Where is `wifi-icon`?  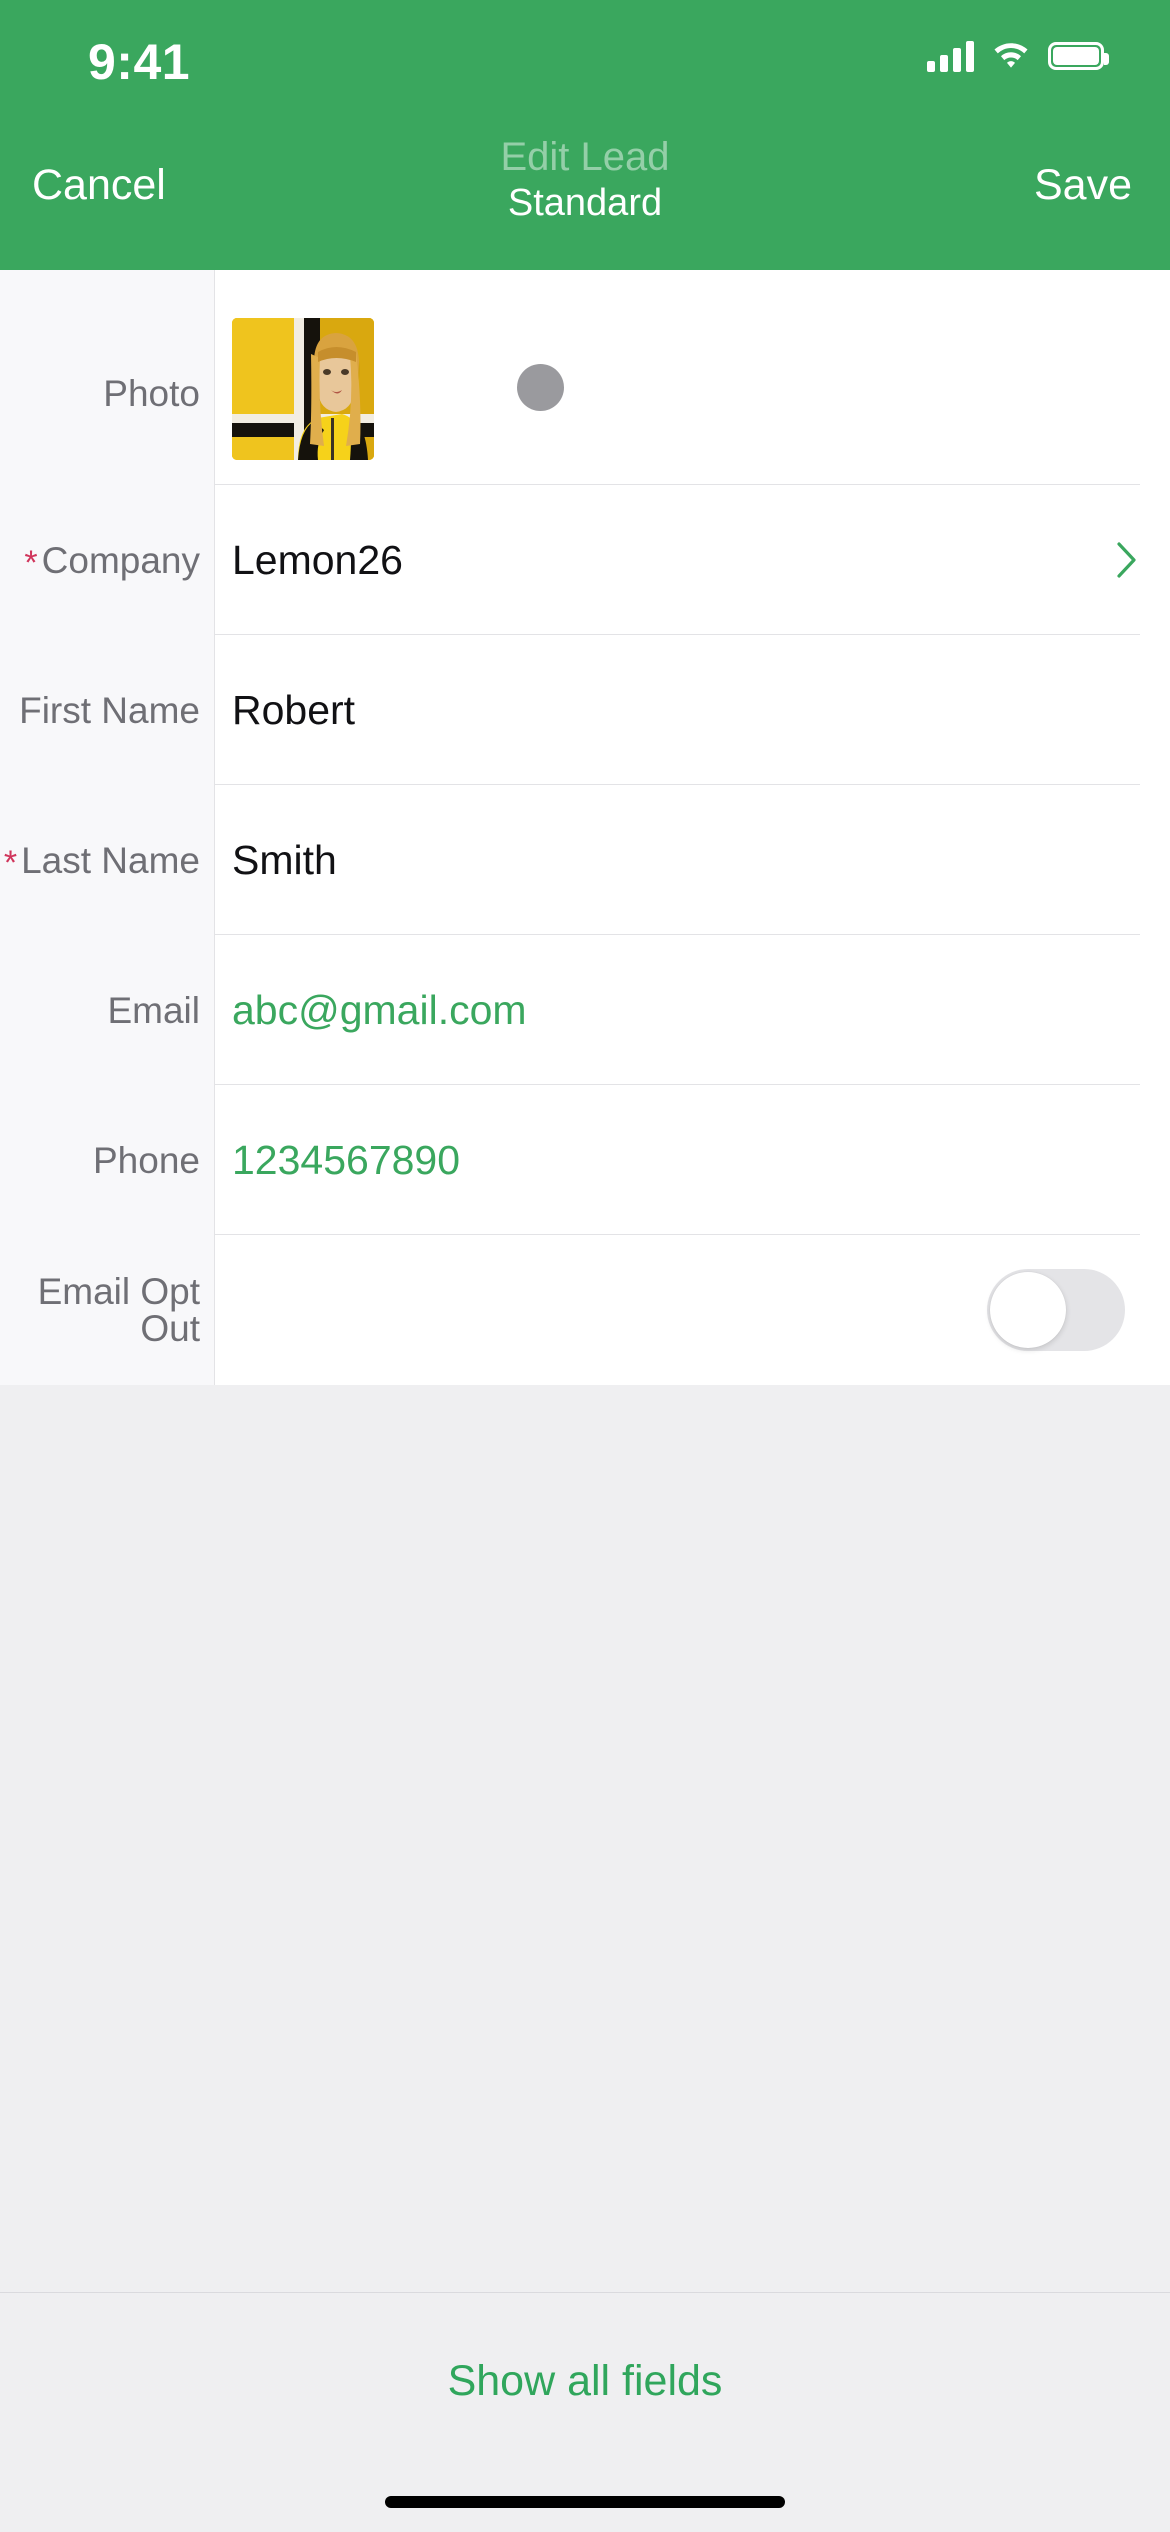
wifi-icon is located at coordinates (1011, 55).